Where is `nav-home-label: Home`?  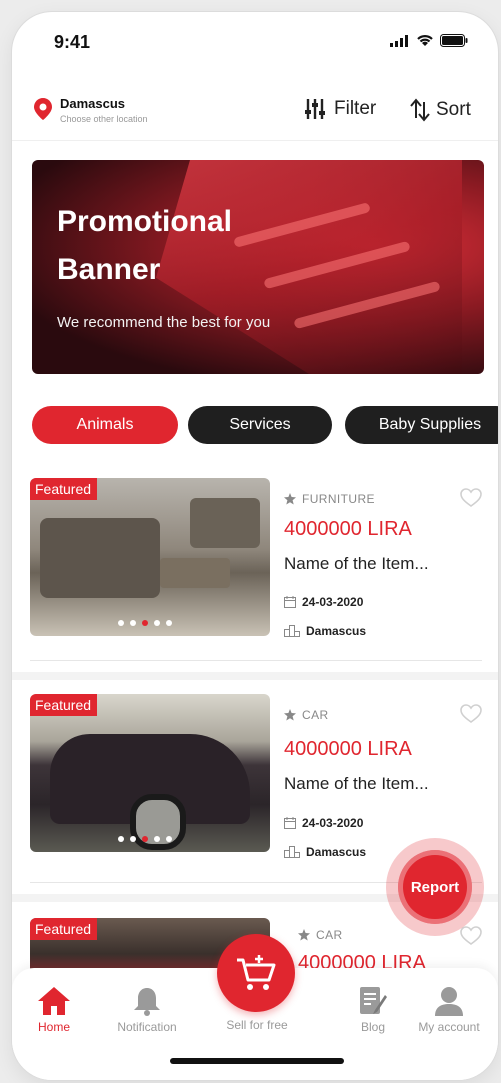
nav-home-label: Home is located at coordinates (53, 1027).